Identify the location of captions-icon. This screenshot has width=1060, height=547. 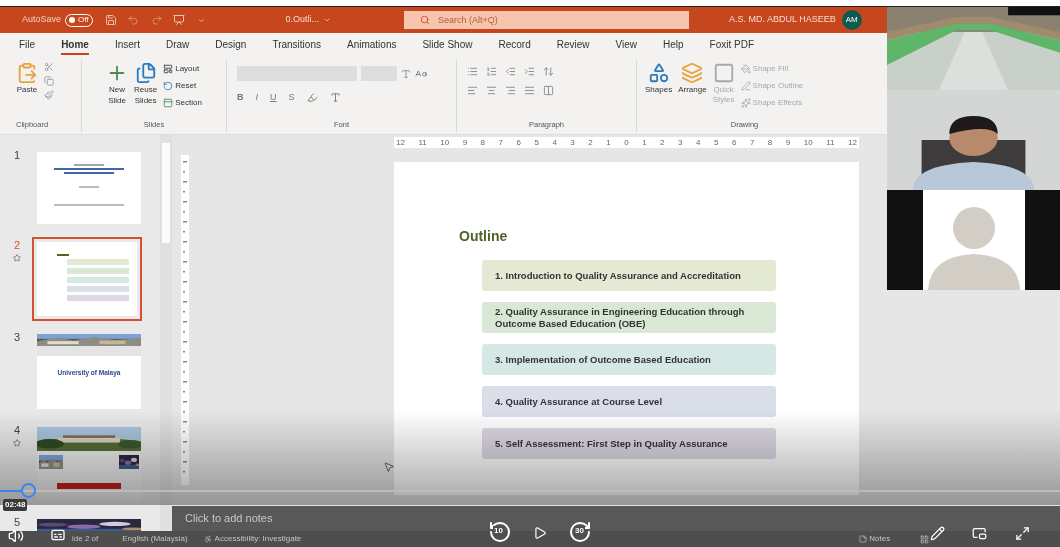
(58, 535).